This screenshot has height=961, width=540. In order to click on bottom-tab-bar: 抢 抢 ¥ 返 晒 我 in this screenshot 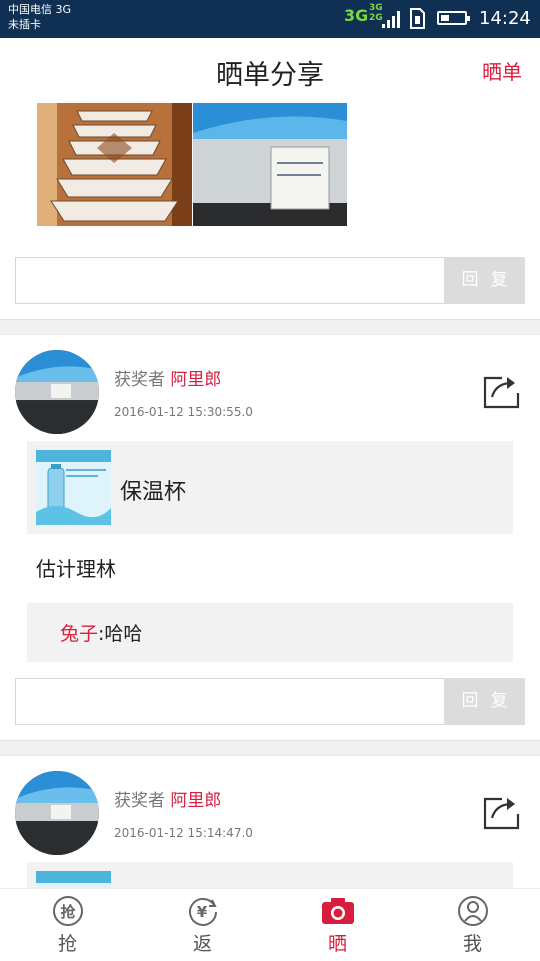, I will do `click(270, 924)`.